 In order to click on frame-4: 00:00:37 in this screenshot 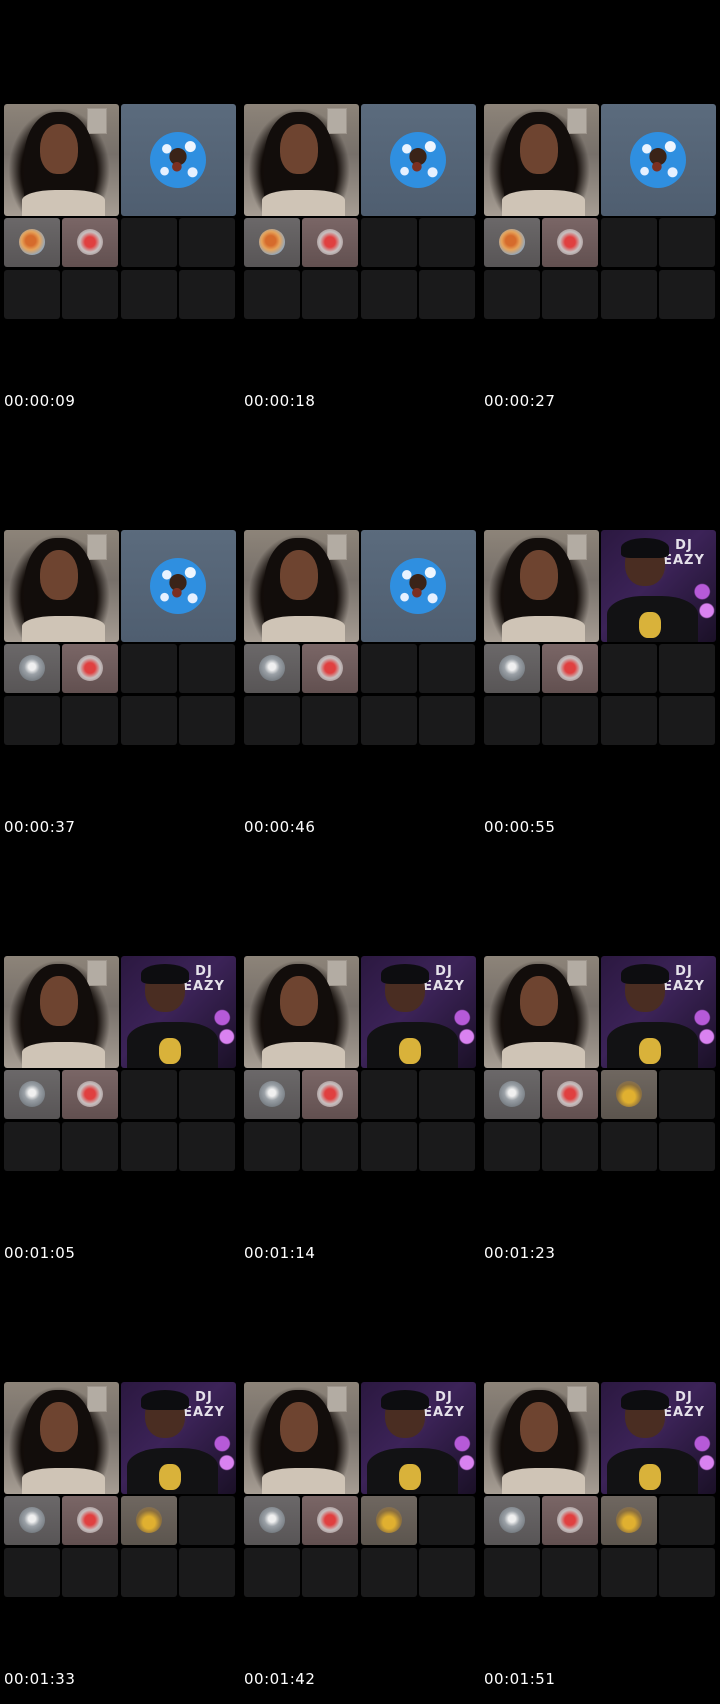, I will do `click(118, 639)`.